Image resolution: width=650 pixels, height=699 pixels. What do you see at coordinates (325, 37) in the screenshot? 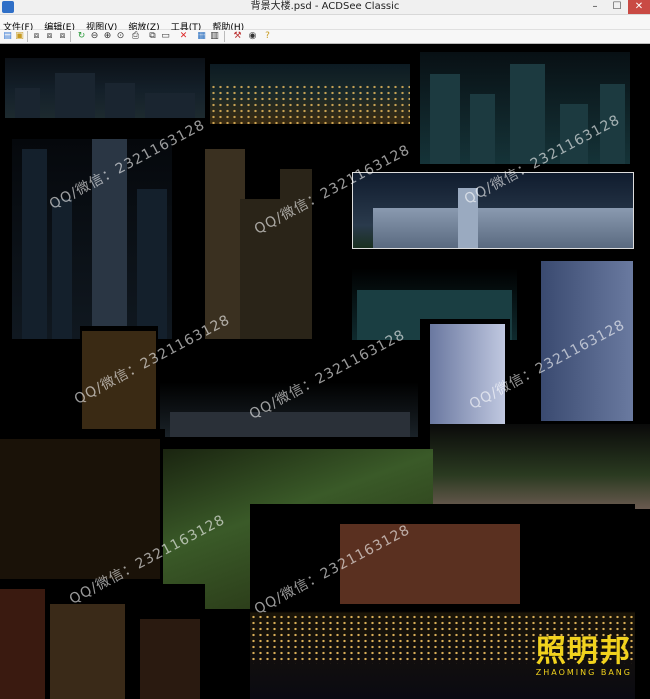
I see `toolbar: ▤ ▣ ⧈ ⧈ ⧈ ↻ ⊖ ⊕ ⊙ ⎙ ⧉ ▭ ✕ ▦ ▥ ⚒ ◉ ?` at bounding box center [325, 37].